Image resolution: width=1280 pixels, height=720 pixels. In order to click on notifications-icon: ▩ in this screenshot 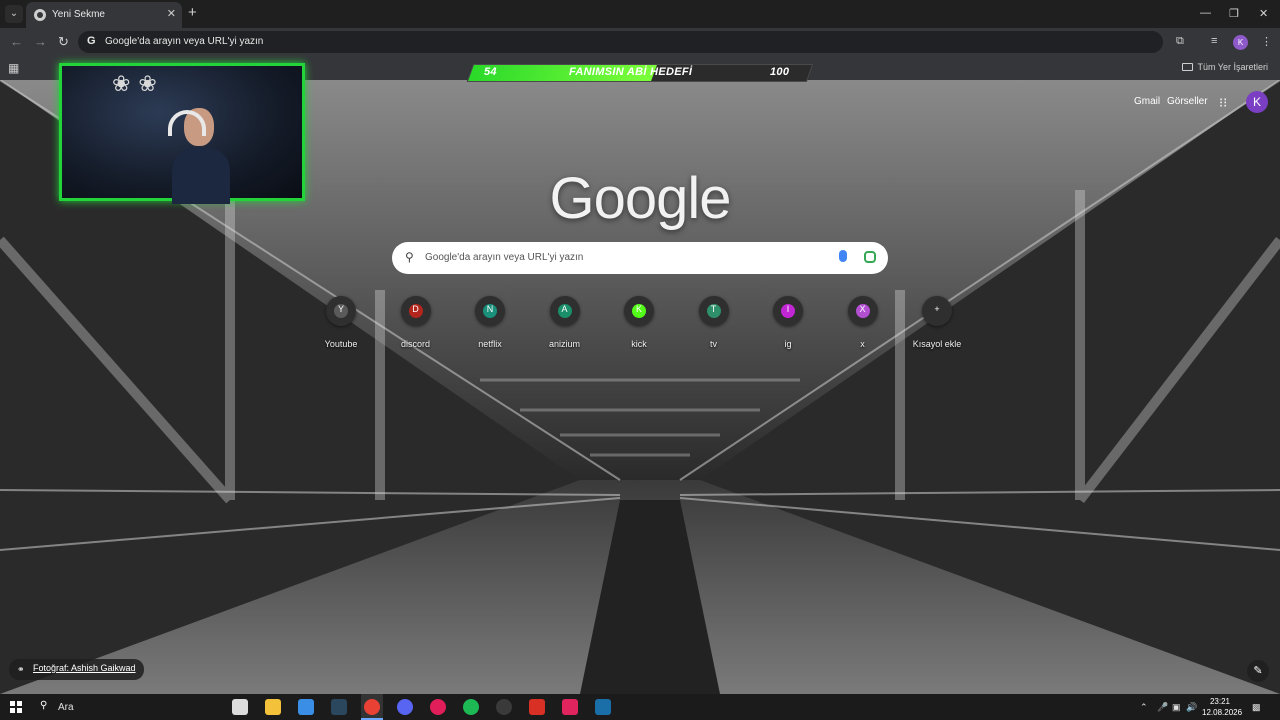, I will do `click(1256, 707)`.